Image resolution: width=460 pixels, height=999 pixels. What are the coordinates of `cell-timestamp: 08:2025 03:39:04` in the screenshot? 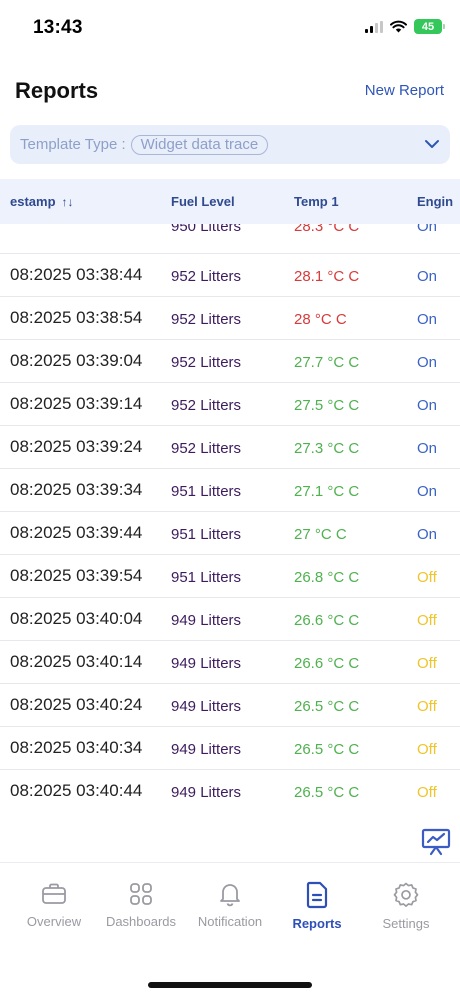 It's located at (76, 360).